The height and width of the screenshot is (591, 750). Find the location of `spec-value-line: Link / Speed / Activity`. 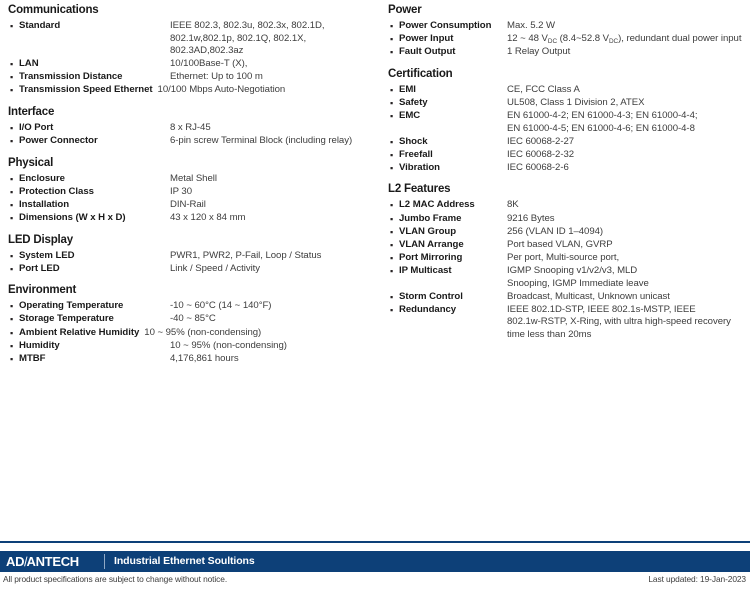

spec-value-line: Link / Speed / Activity is located at coordinates (215, 268).